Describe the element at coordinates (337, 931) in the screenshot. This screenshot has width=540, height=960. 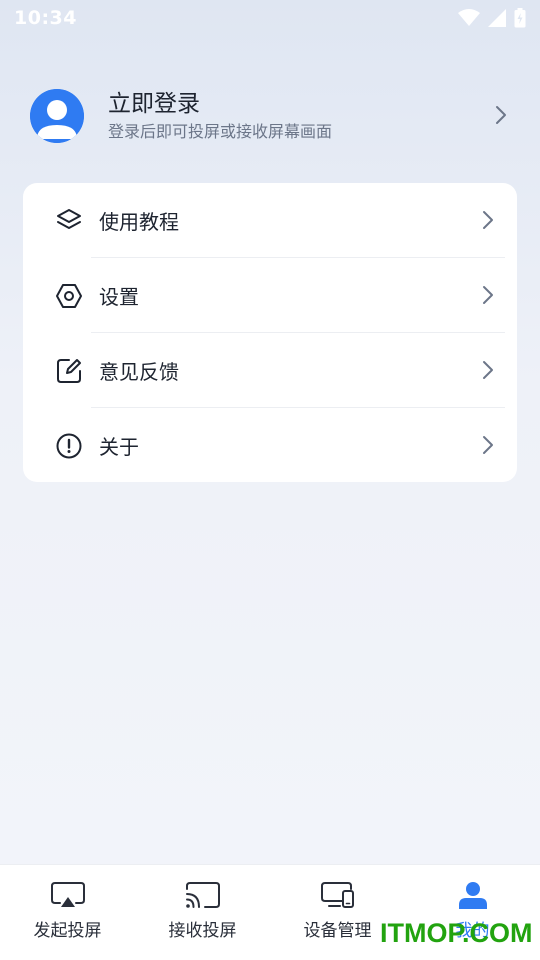
I see `nav-label: 设备管理` at that location.